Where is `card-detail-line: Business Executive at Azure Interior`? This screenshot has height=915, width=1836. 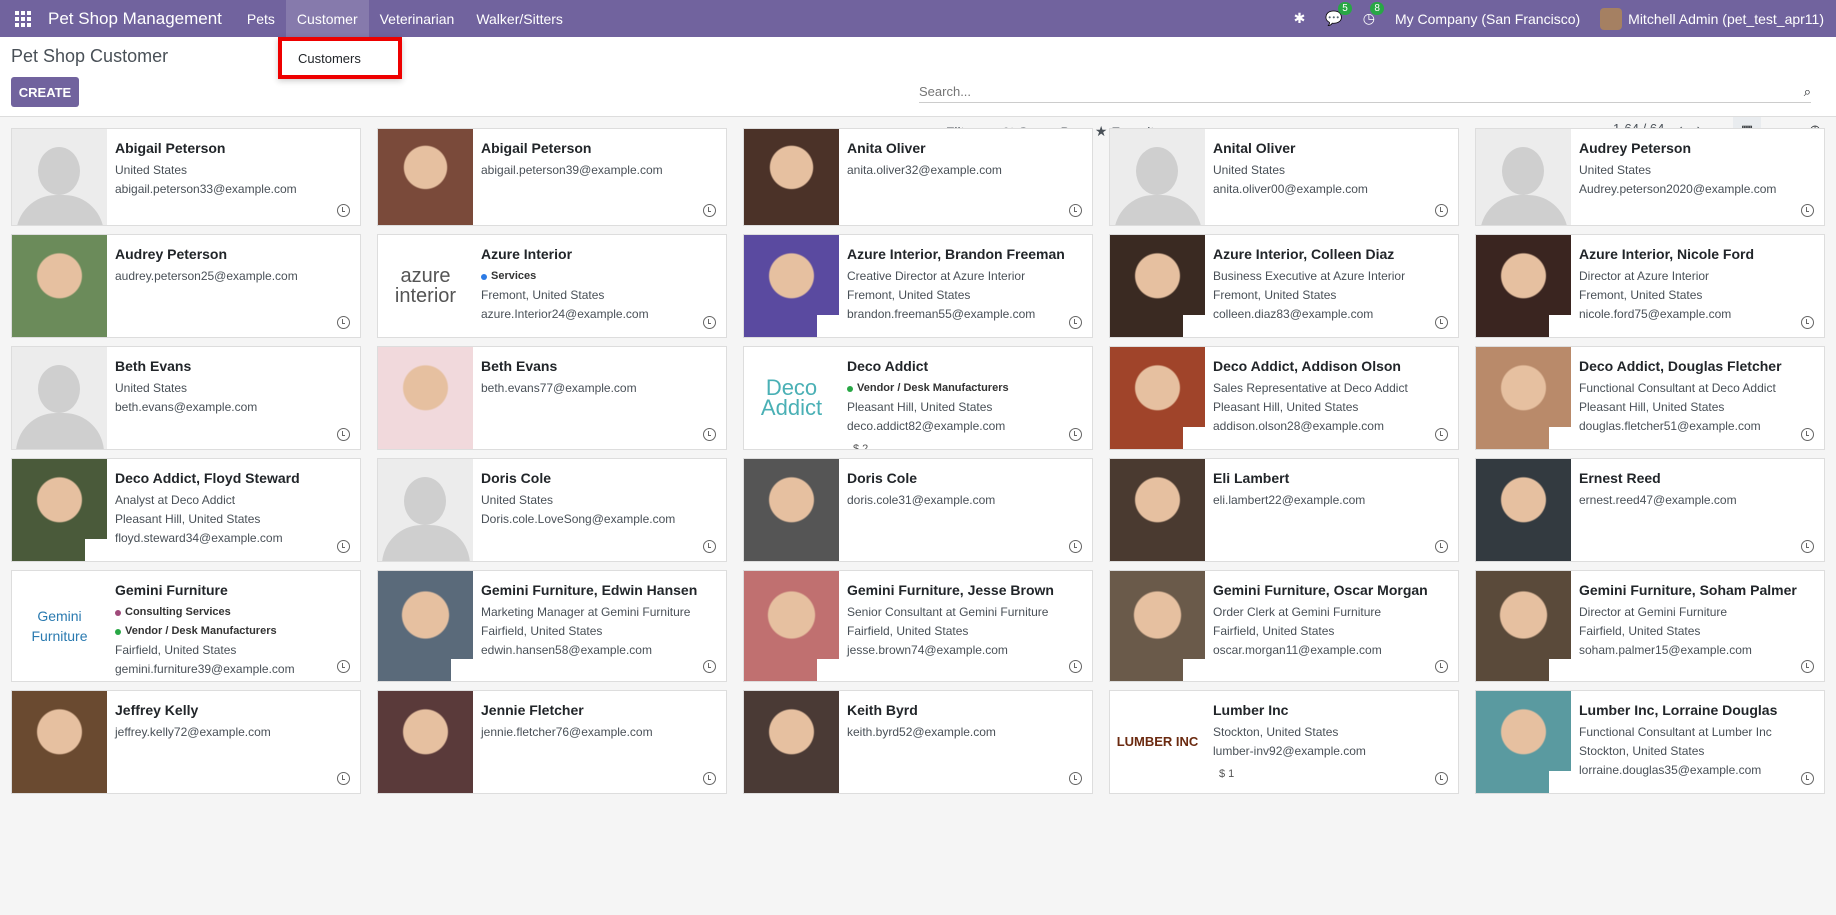
card-detail-line: Business Executive at Azure Interior is located at coordinates (1309, 276).